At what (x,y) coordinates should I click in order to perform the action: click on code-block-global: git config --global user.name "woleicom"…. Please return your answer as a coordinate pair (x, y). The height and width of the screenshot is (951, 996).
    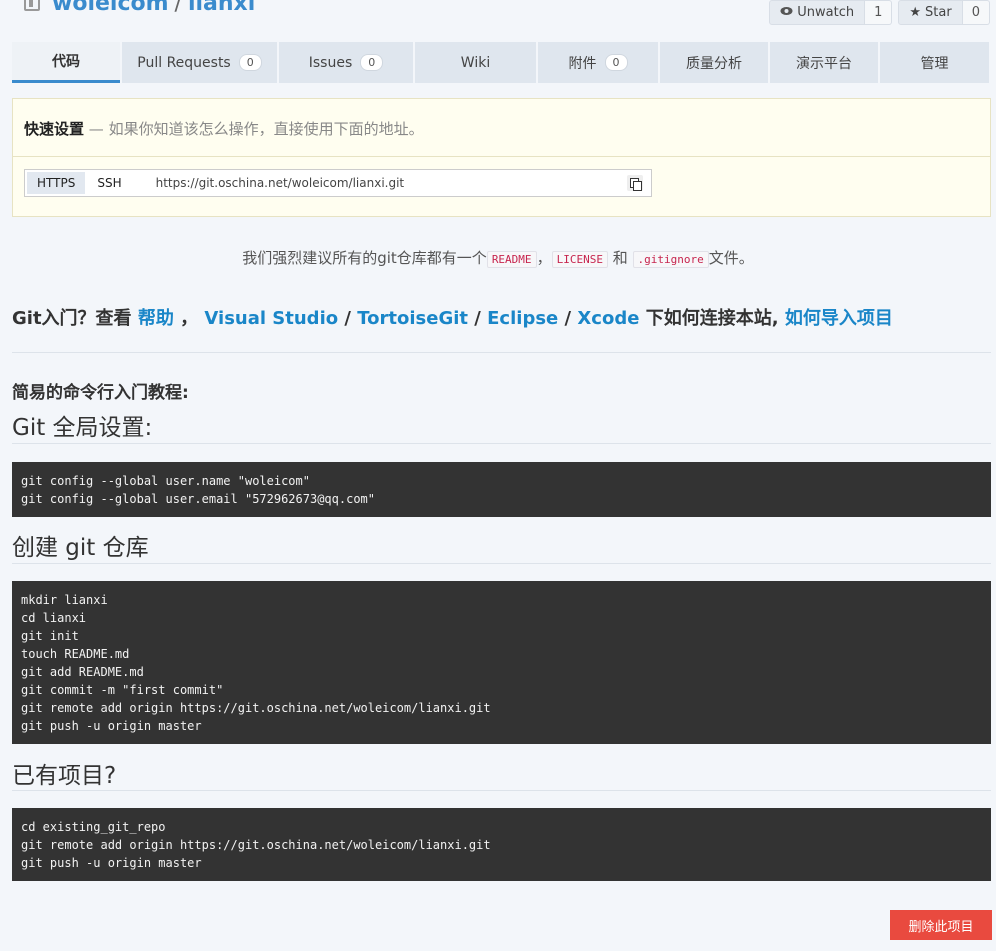
    Looking at the image, I should click on (501, 489).